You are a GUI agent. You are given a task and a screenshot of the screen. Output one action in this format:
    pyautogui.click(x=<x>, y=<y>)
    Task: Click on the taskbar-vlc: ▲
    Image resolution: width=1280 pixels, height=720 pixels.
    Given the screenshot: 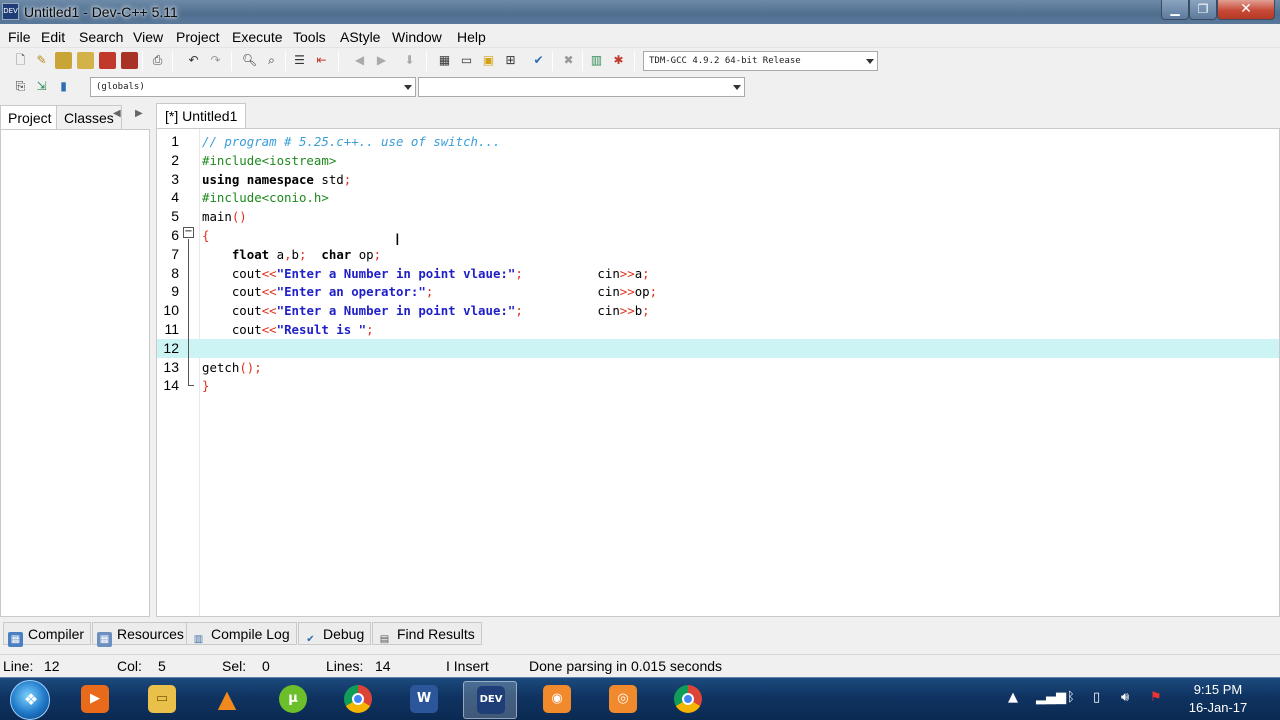 What is the action you would take?
    pyautogui.click(x=227, y=700)
    